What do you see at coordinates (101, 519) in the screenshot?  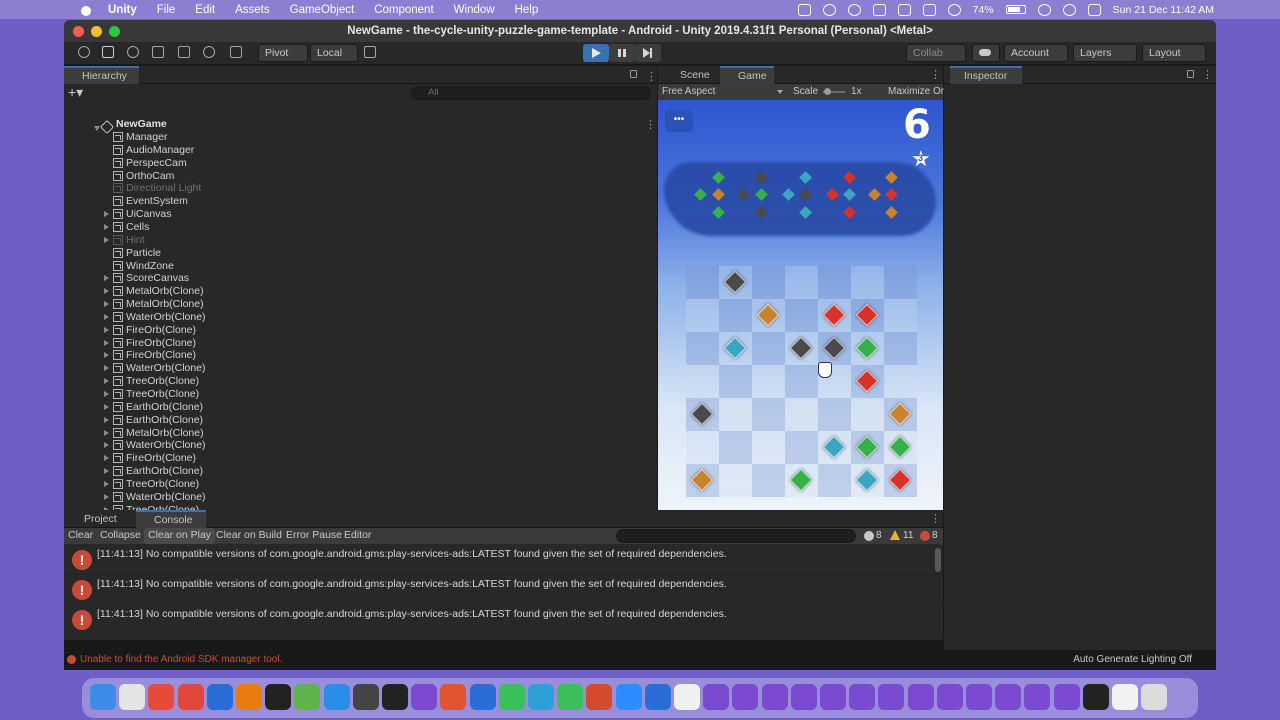 I see `tab-project: Project` at bounding box center [101, 519].